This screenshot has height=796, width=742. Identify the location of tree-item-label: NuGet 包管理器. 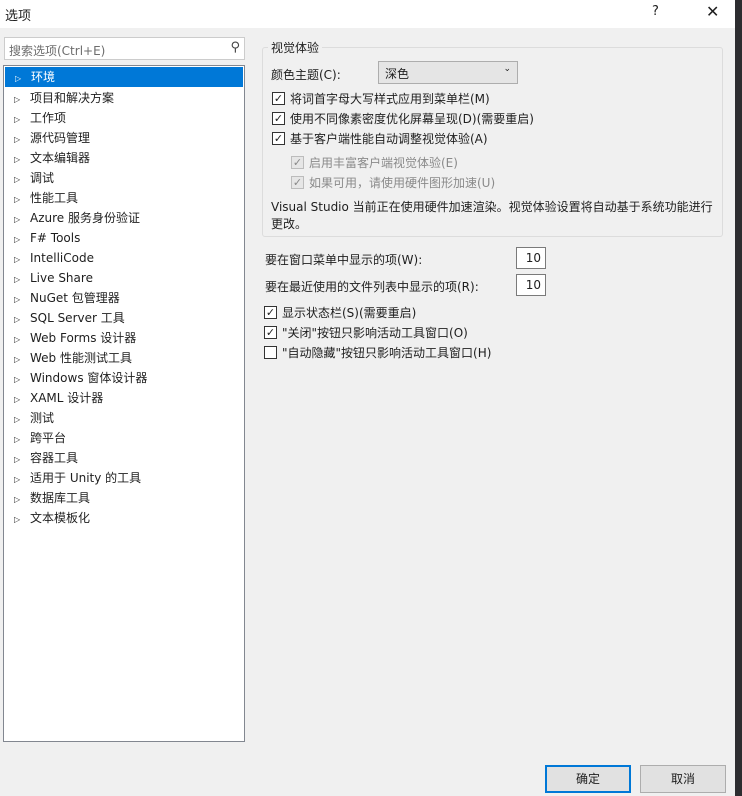
(75, 298).